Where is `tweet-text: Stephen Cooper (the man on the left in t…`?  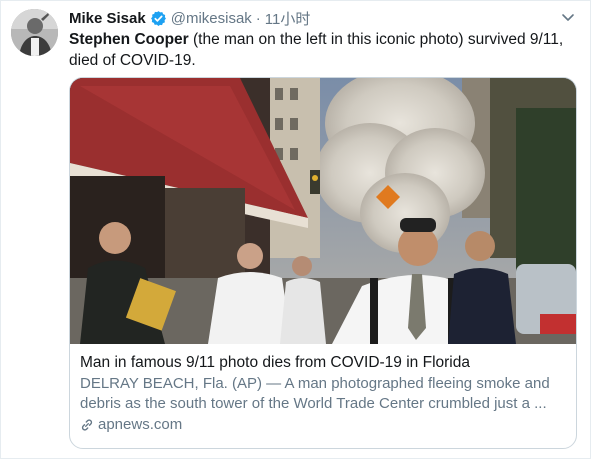 tweet-text: Stephen Cooper (the man on the left in t… is located at coordinates (325, 50).